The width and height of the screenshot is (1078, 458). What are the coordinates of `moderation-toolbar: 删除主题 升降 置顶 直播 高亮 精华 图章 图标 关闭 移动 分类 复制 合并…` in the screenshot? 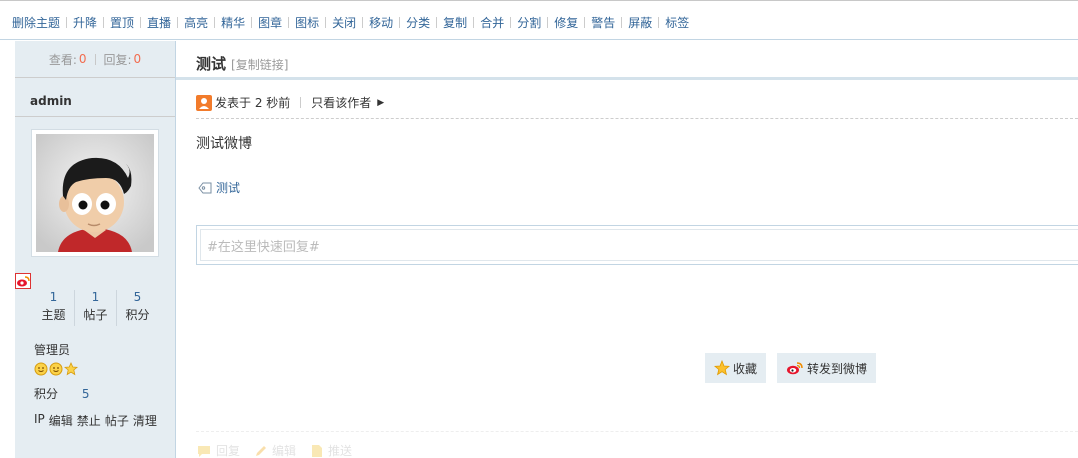 It's located at (350, 22).